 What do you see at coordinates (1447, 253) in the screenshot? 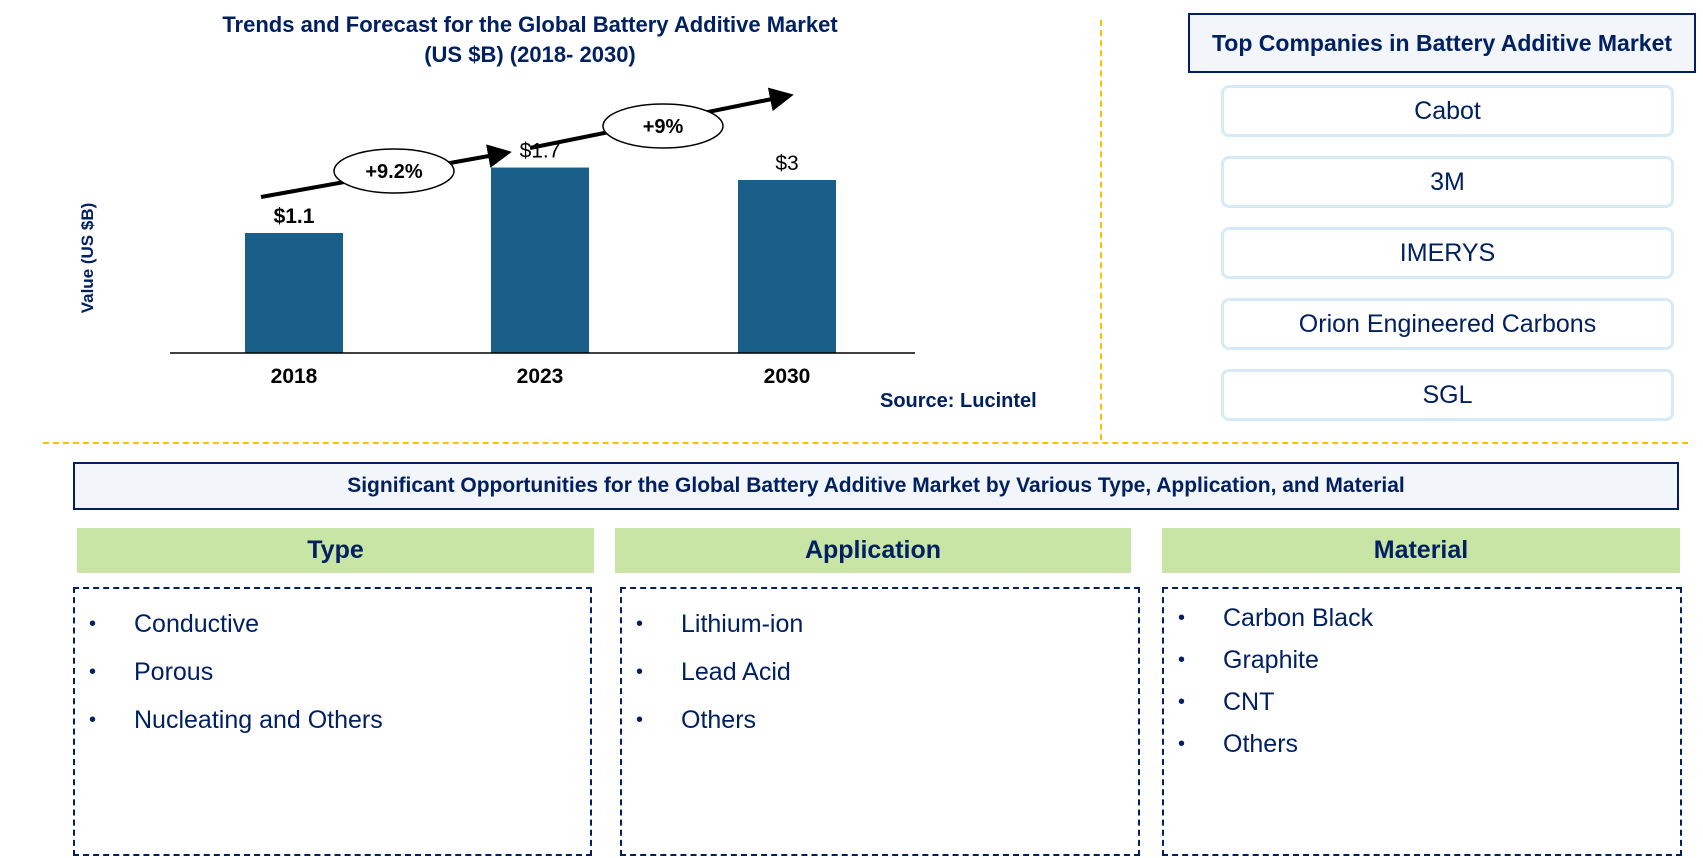
I see `company-item: IMERYS` at bounding box center [1447, 253].